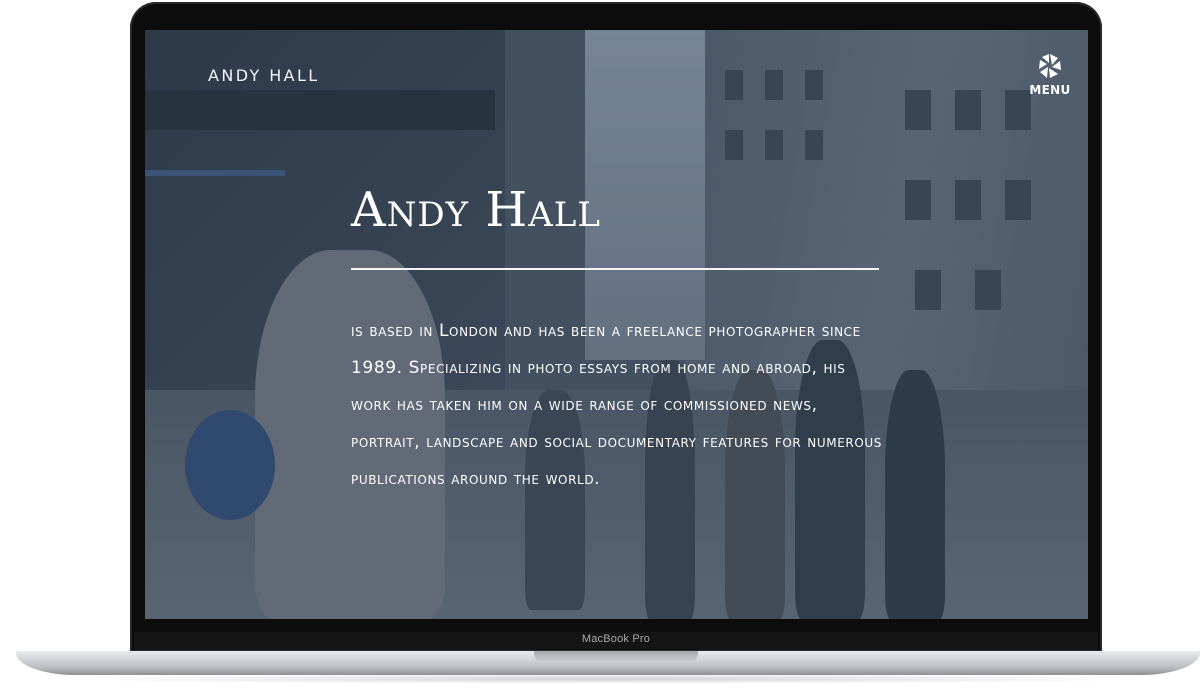 The height and width of the screenshot is (688, 1200). I want to click on menu-button: MENU, so click(1050, 78).